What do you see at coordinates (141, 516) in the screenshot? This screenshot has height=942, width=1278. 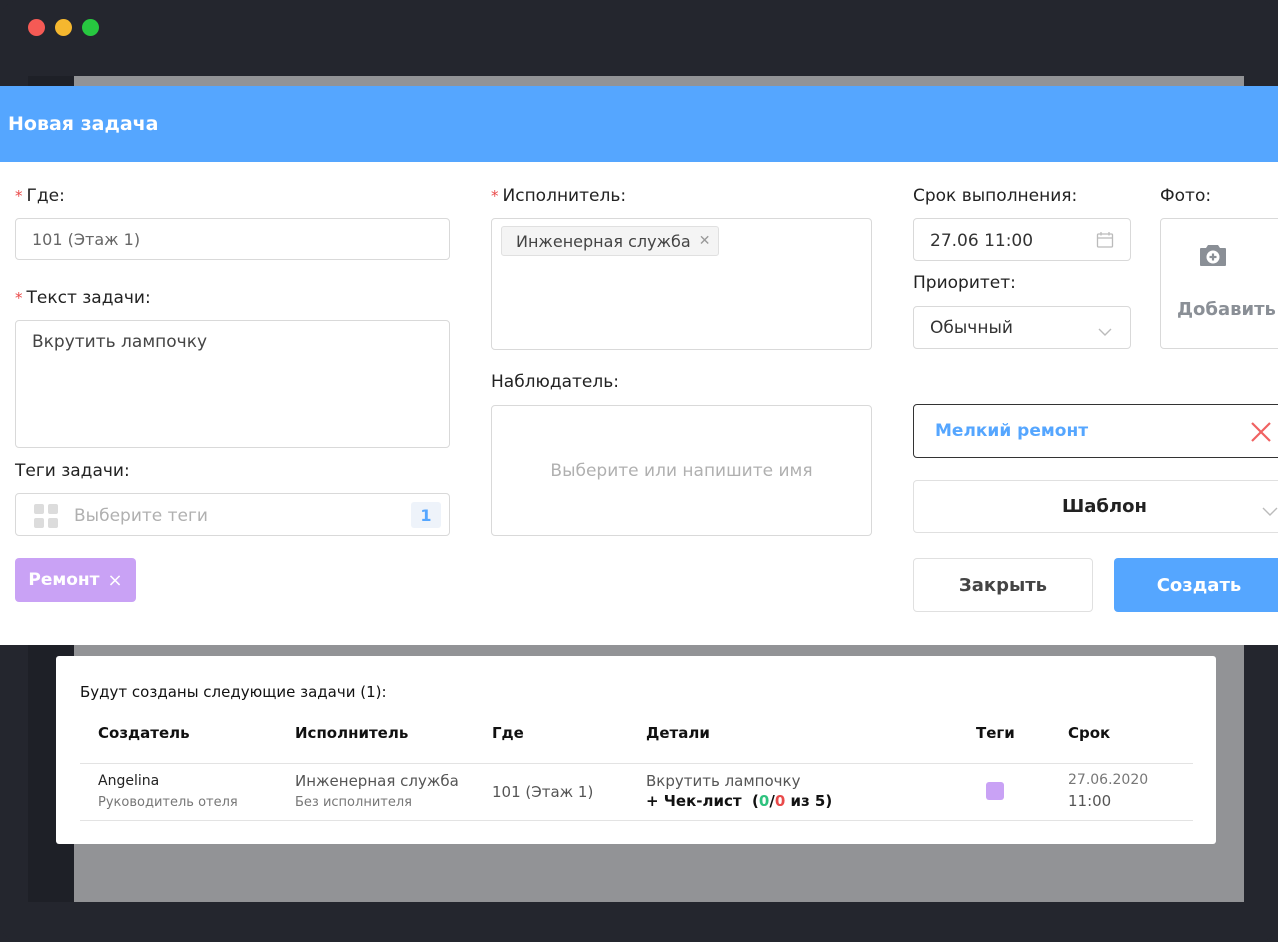 I see `tags-placeholder: Выберите теги` at bounding box center [141, 516].